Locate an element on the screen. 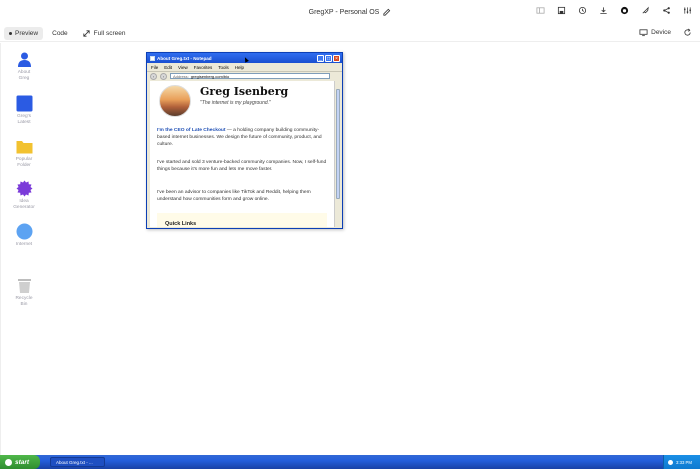 The image size is (700, 469). desktop-icon-label: Idea Generator is located at coordinates (24, 204).